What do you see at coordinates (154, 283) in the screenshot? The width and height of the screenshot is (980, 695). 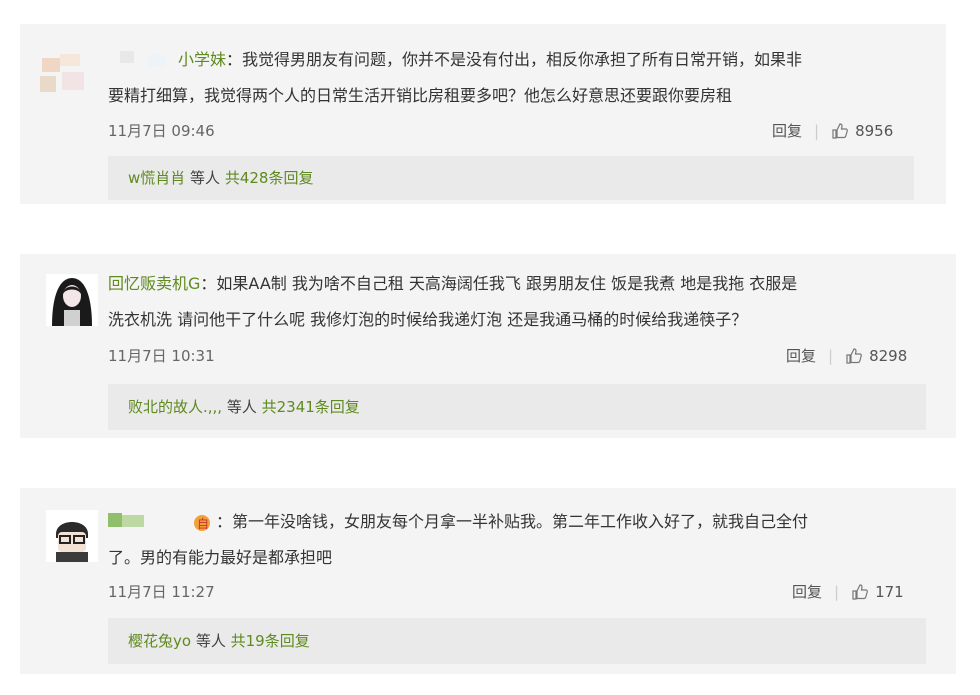 I see `comment-username: 回忆贩卖机G` at bounding box center [154, 283].